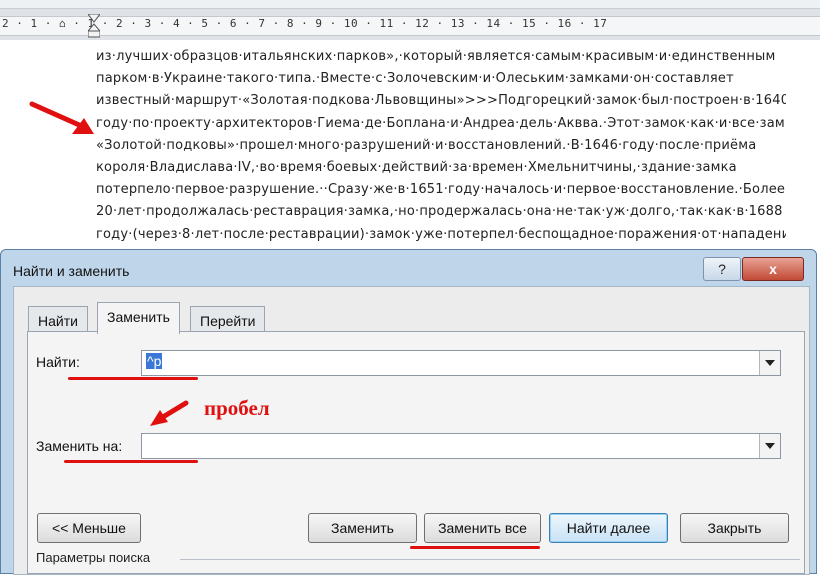 This screenshot has width=820, height=575. What do you see at coordinates (362, 528) in the screenshot?
I see `replace-button: Заменить` at bounding box center [362, 528].